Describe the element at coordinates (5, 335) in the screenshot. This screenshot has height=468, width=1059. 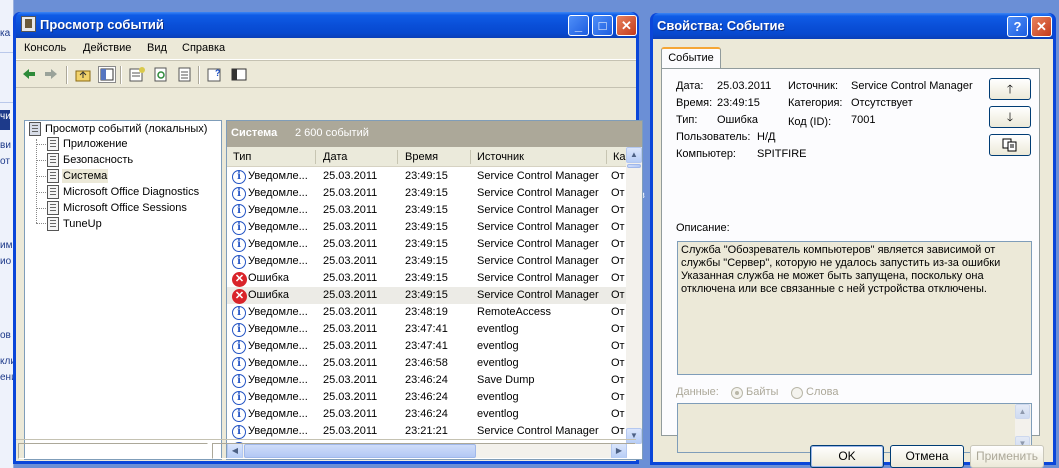
I see `bg-text: ов` at that location.